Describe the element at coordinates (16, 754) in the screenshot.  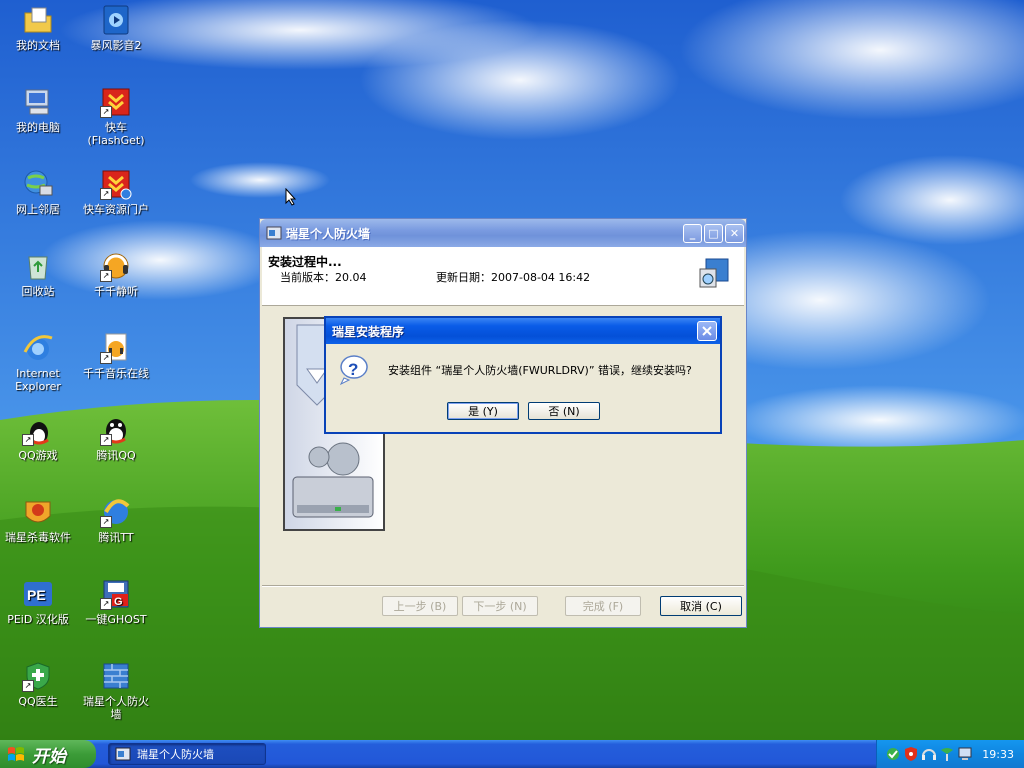
I see `windows-logo-icon` at that location.